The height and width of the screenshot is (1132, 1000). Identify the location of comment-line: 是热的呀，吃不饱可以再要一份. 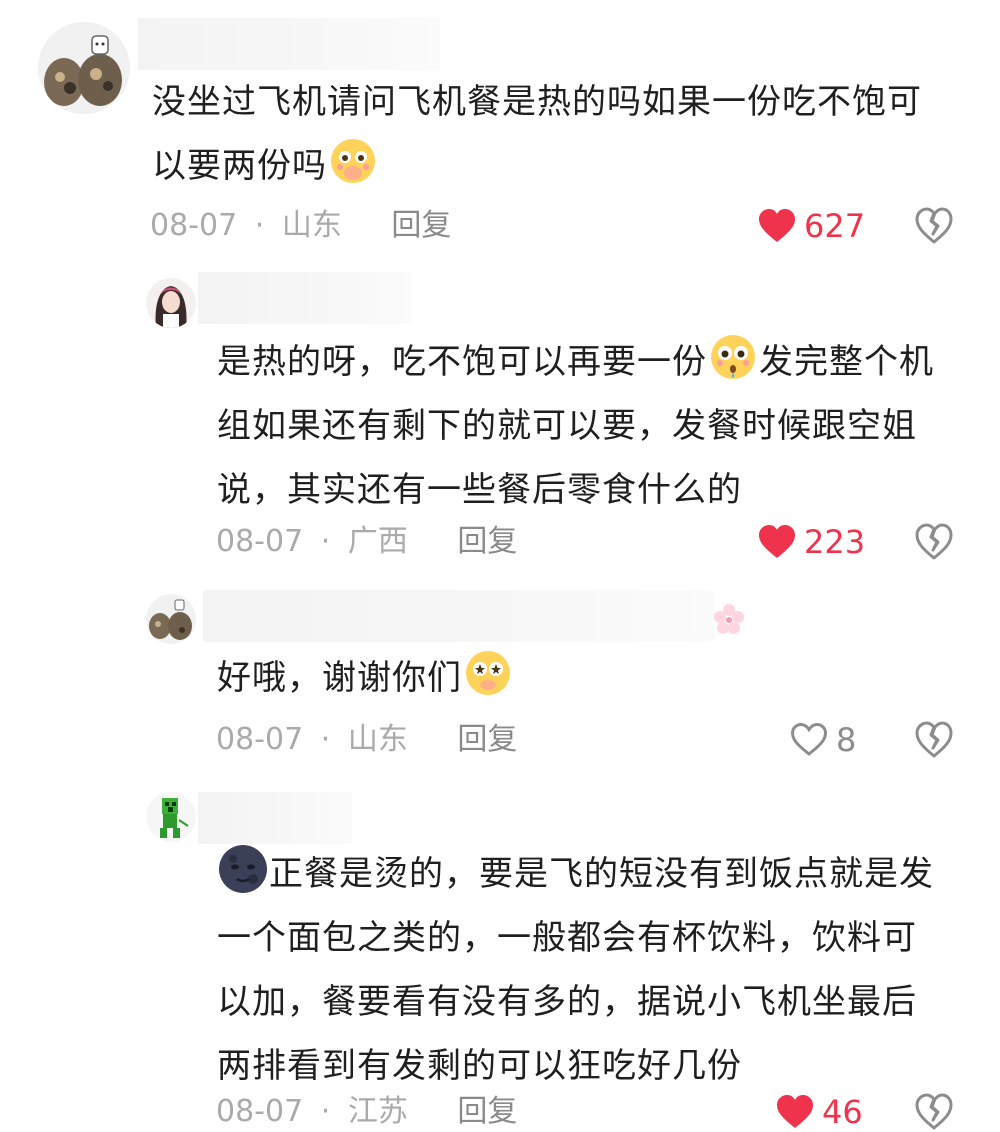
(462, 362).